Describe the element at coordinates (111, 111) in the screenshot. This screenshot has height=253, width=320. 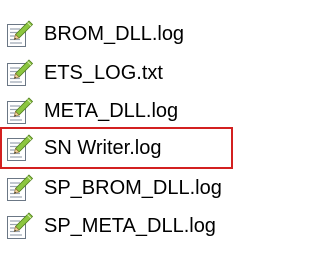
I see `file-name: META_DLL.log` at that location.